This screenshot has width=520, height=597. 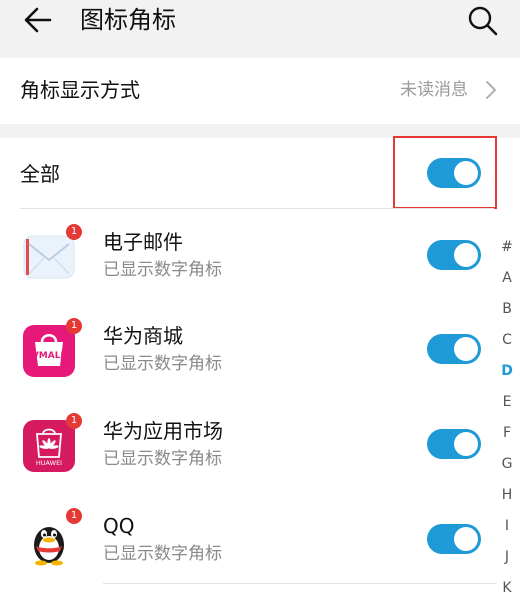 What do you see at coordinates (507, 402) in the screenshot?
I see `index-letter: E` at bounding box center [507, 402].